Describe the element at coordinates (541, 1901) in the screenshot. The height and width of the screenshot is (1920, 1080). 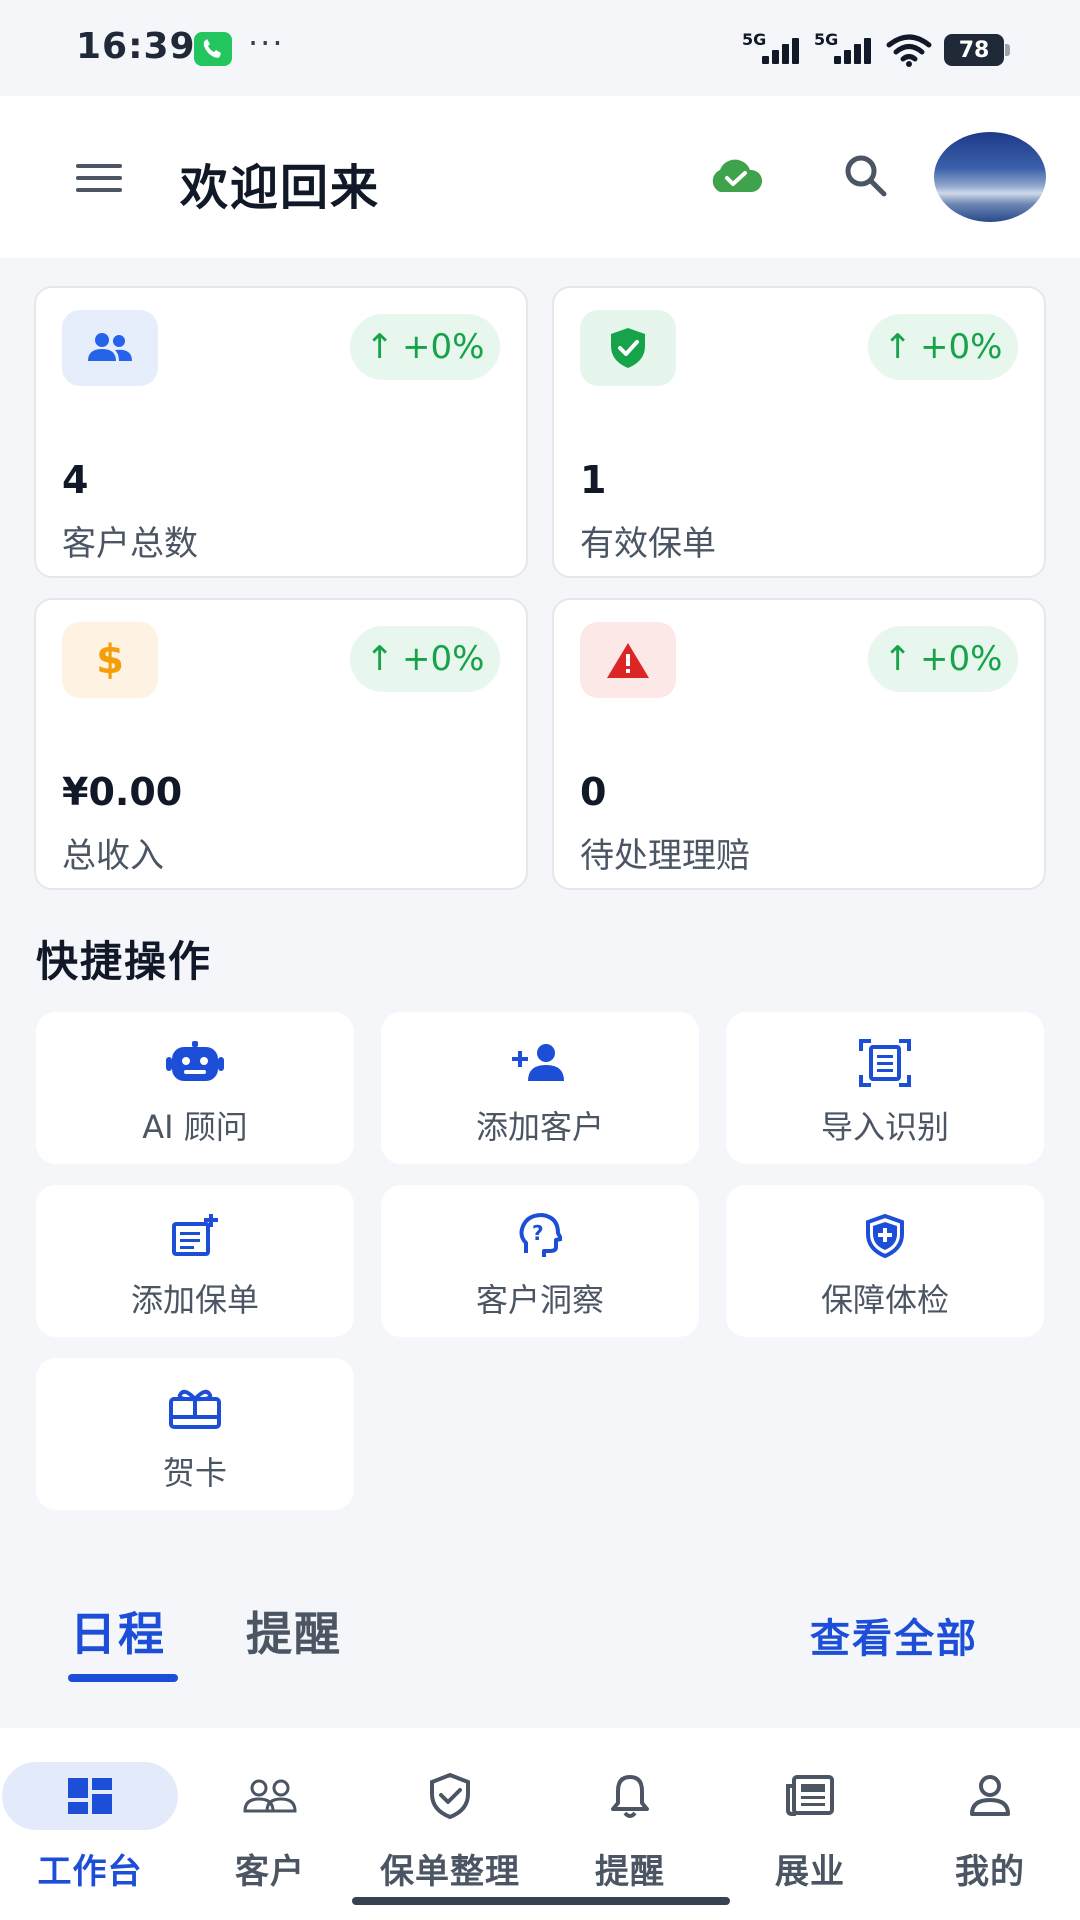
I see `home-indicator` at that location.